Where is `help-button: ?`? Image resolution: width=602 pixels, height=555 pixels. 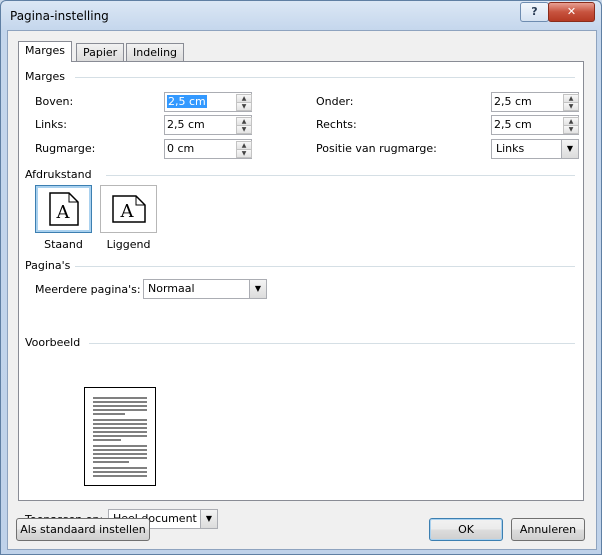 help-button: ? is located at coordinates (534, 12).